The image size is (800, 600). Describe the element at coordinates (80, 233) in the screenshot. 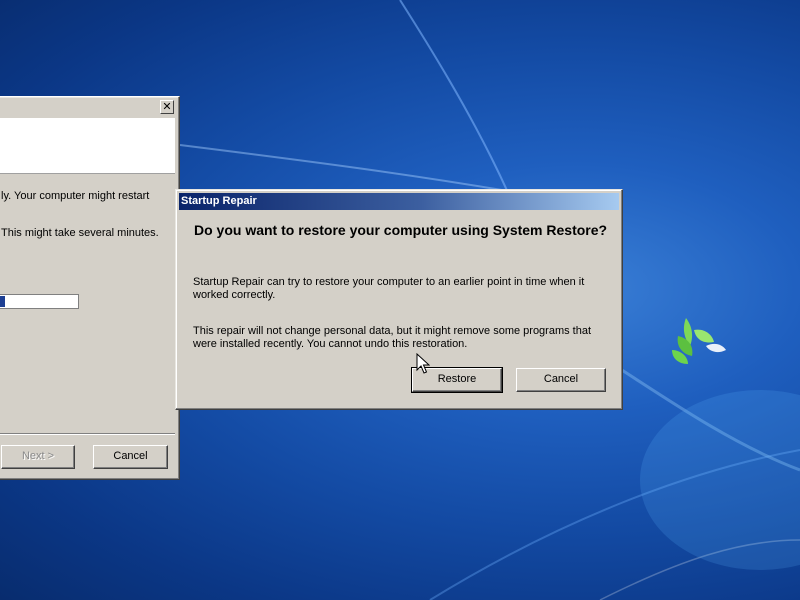

I see `wizard-text-line2: This might take several minutes.` at that location.